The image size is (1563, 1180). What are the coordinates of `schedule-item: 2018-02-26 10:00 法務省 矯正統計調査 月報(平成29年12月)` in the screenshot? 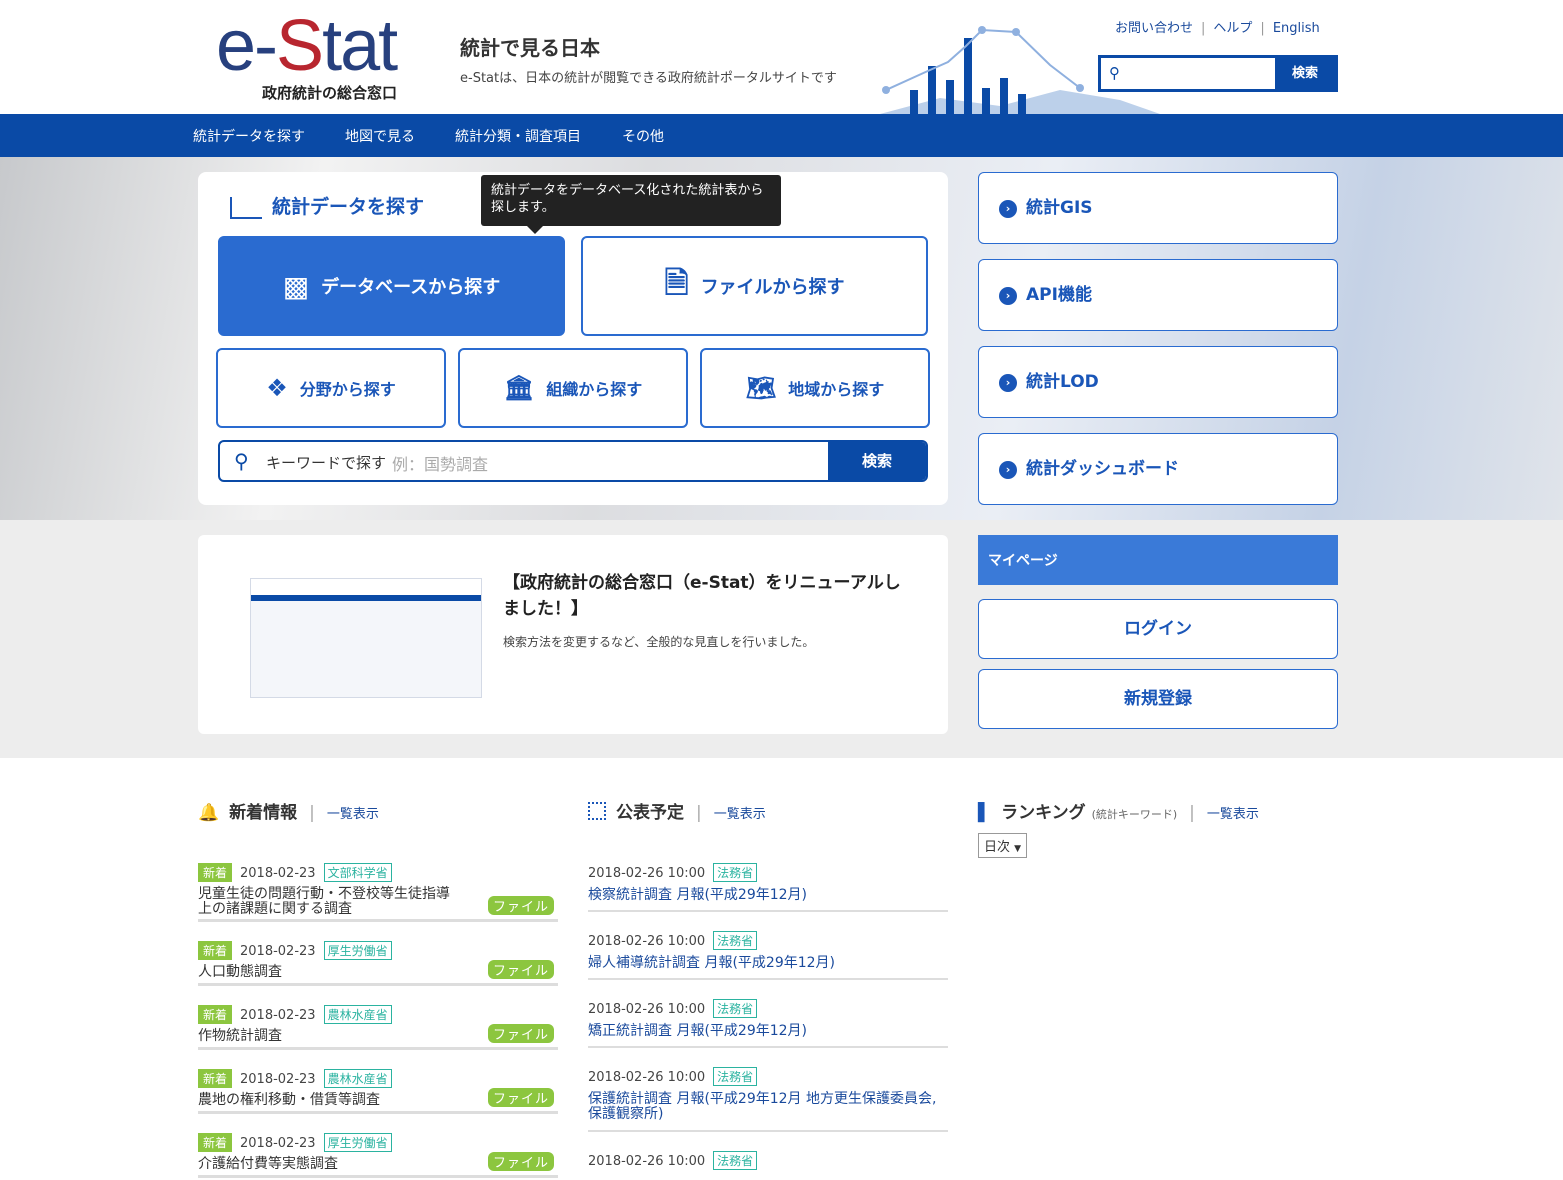 It's located at (768, 1023).